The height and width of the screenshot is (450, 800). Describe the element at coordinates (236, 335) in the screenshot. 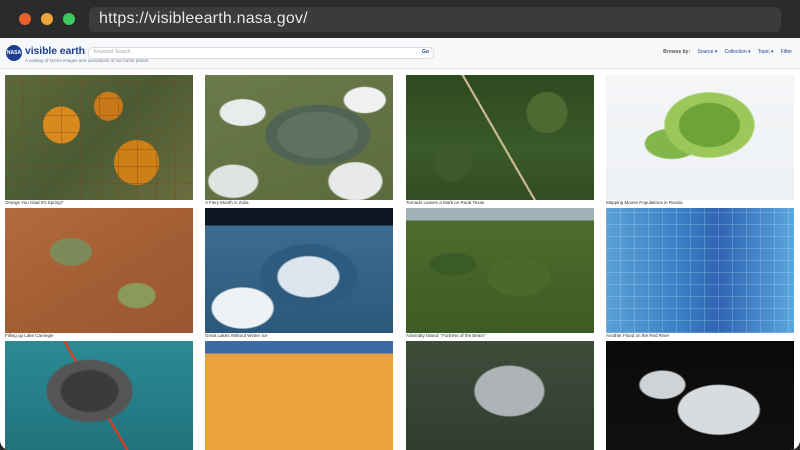

I see `image-caption: Great Lakes Without Winter Ice` at that location.